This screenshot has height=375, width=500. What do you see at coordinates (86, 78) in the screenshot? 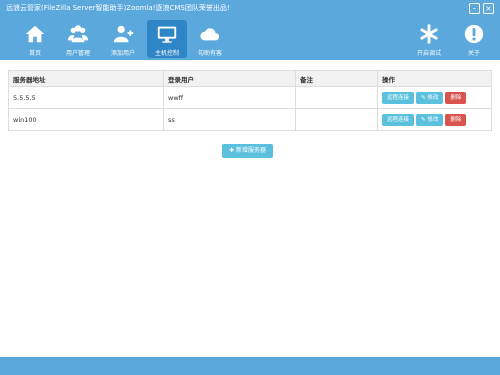
I see `header-address: 服务器地址` at bounding box center [86, 78].